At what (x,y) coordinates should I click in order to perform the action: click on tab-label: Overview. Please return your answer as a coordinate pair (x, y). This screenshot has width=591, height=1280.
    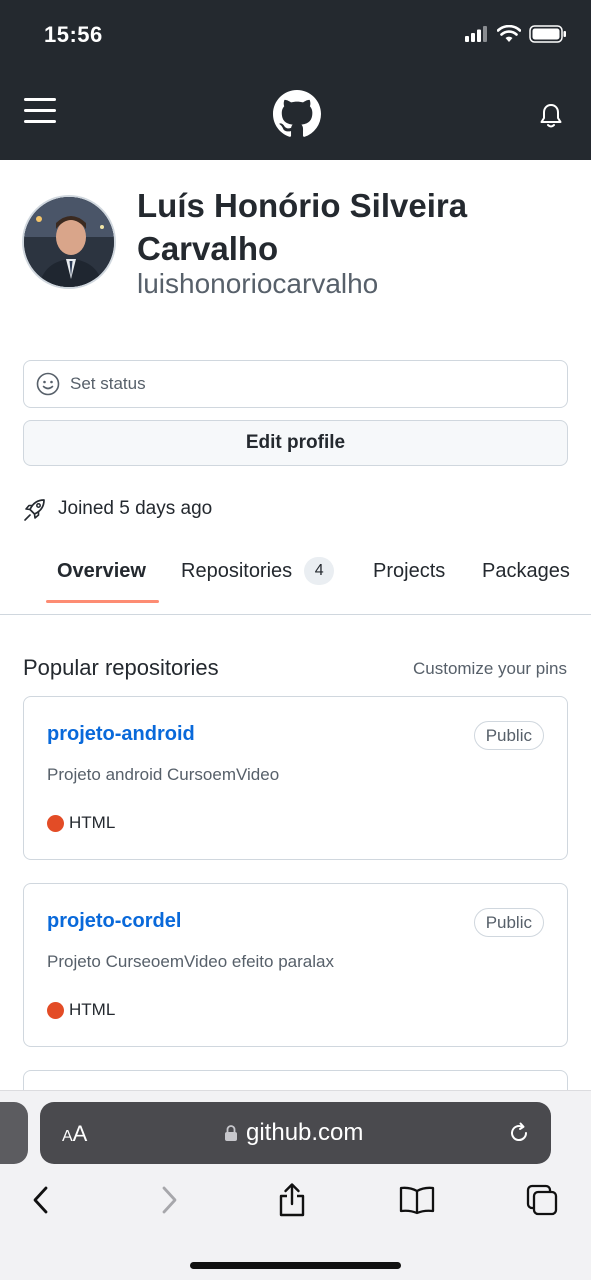
    Looking at the image, I should click on (101, 570).